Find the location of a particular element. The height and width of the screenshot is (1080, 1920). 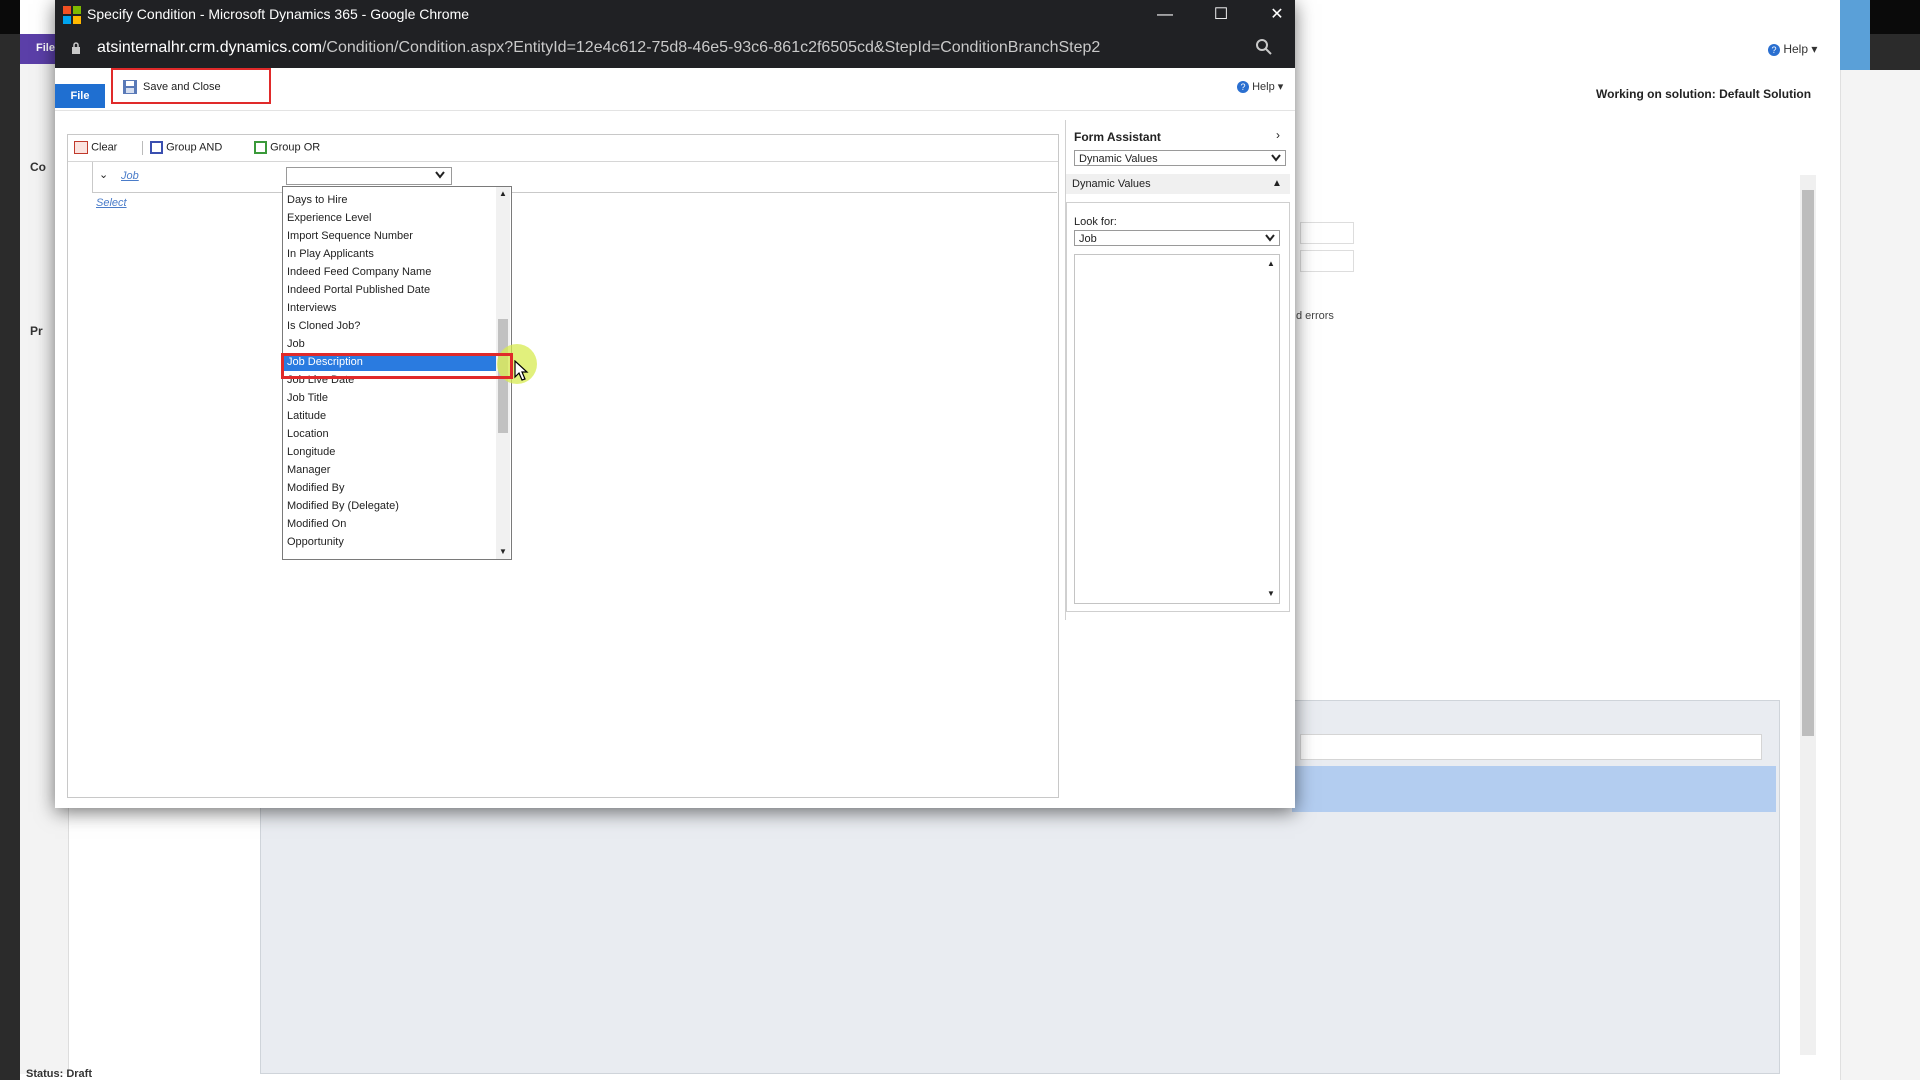

save-icon is located at coordinates (130, 87).